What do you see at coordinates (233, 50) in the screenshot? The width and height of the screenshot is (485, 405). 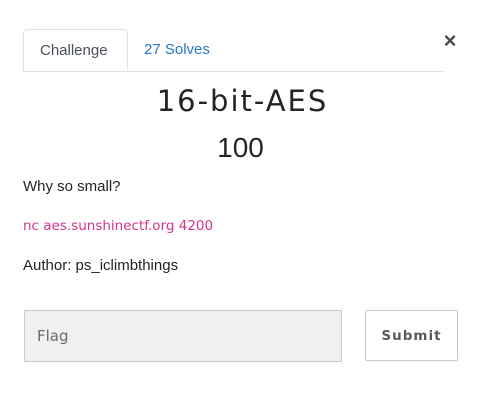 I see `modal-tabs: Challenge 27 Solves` at bounding box center [233, 50].